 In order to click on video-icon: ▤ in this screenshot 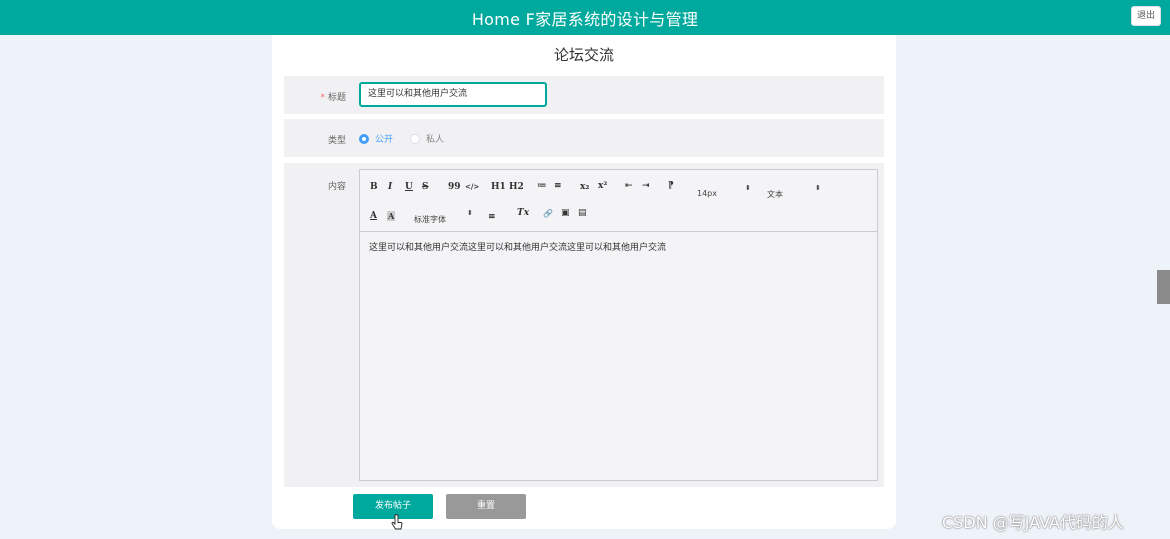, I will do `click(582, 213)`.